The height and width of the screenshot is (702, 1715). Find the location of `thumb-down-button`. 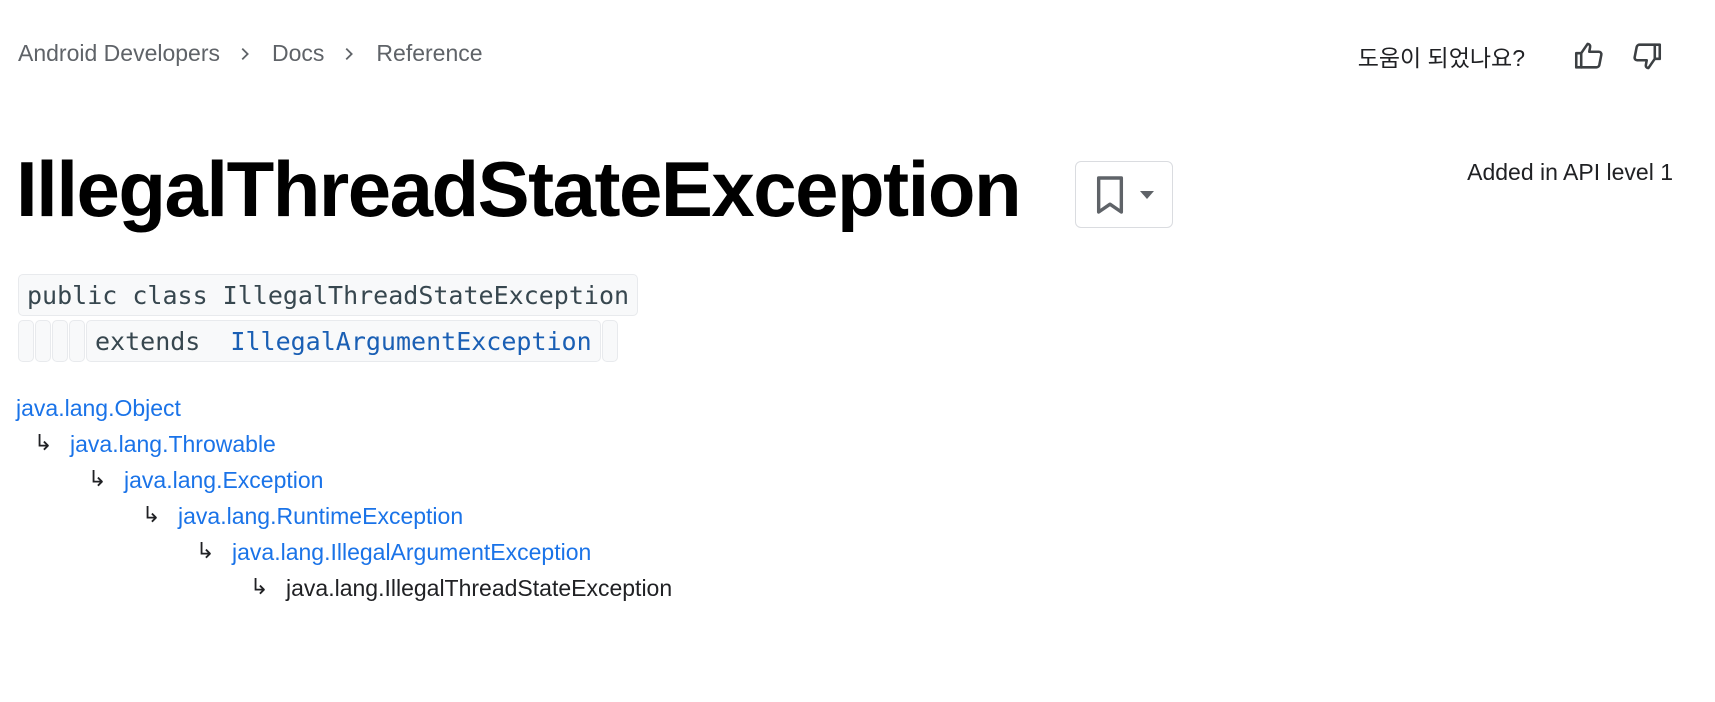

thumb-down-button is located at coordinates (1647, 56).